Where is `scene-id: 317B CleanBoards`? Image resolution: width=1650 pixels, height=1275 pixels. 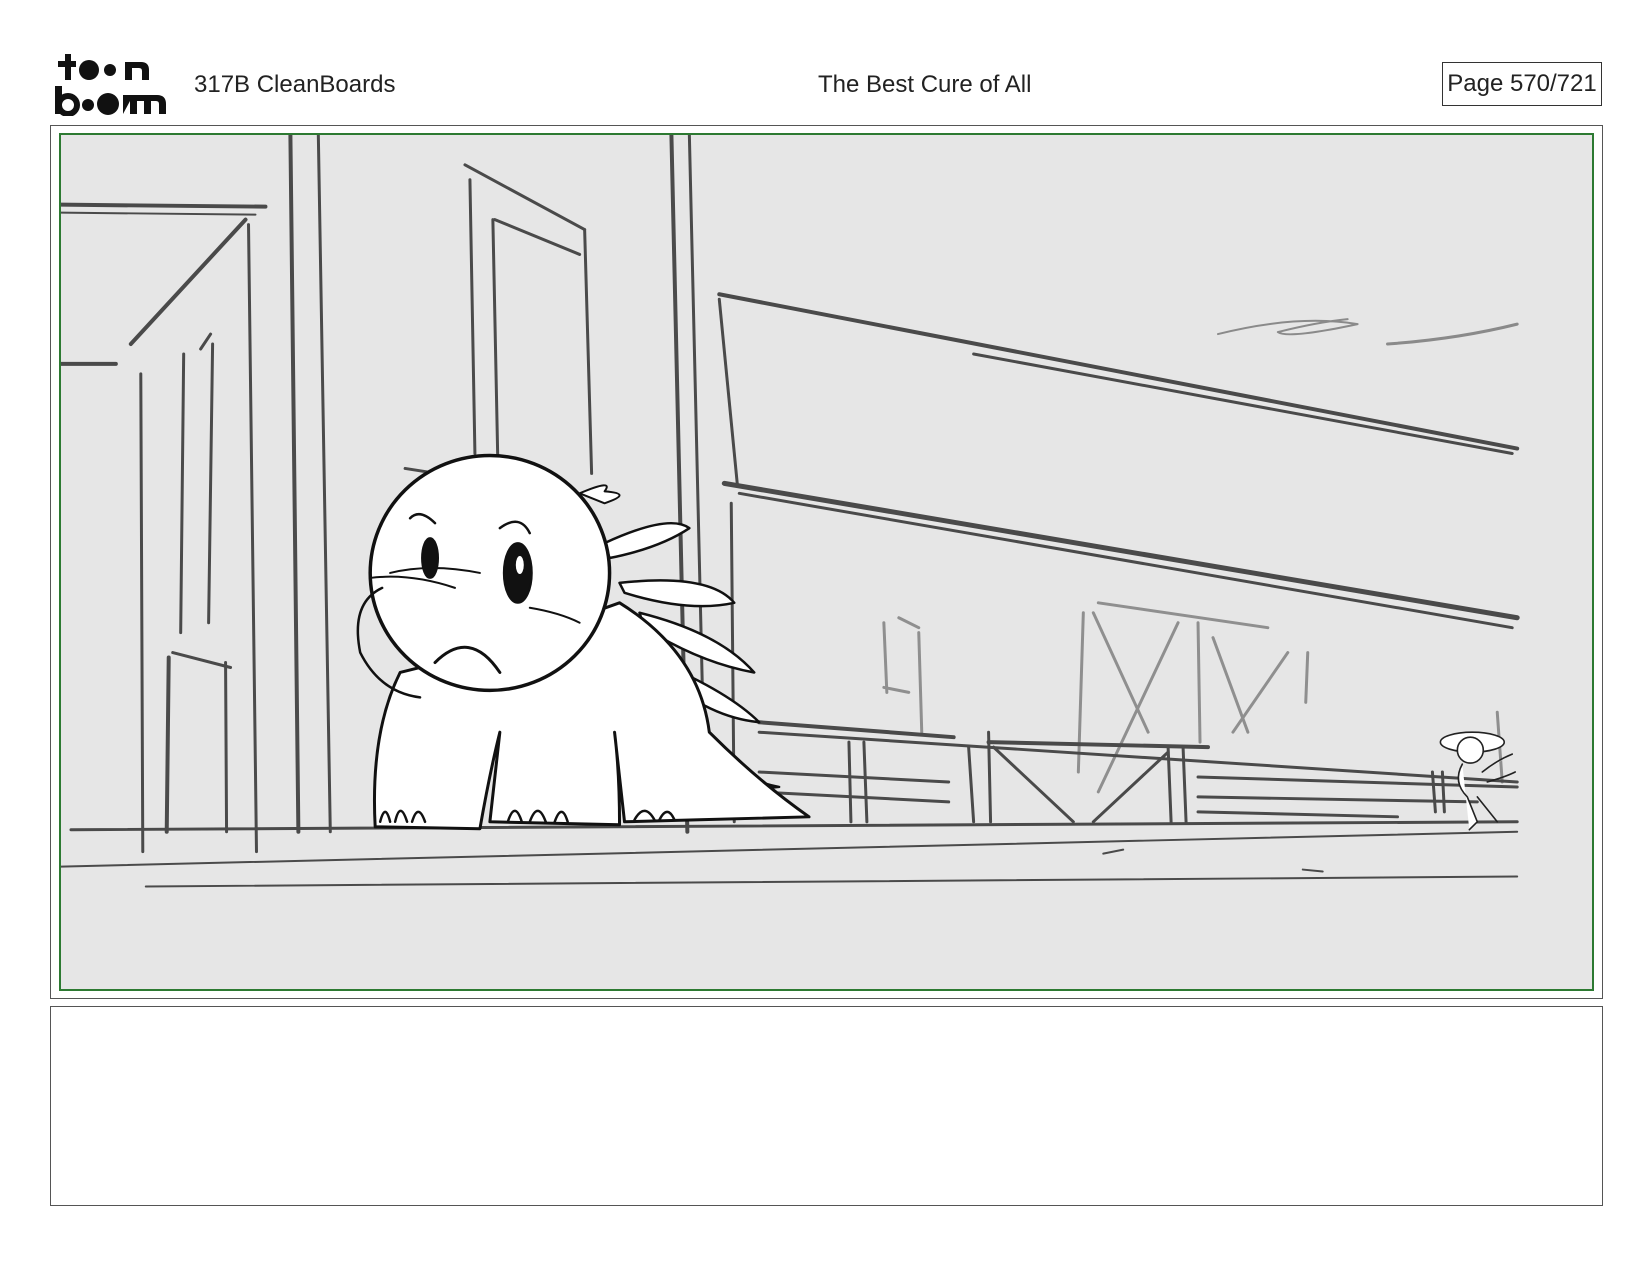 scene-id: 317B CleanBoards is located at coordinates (295, 84).